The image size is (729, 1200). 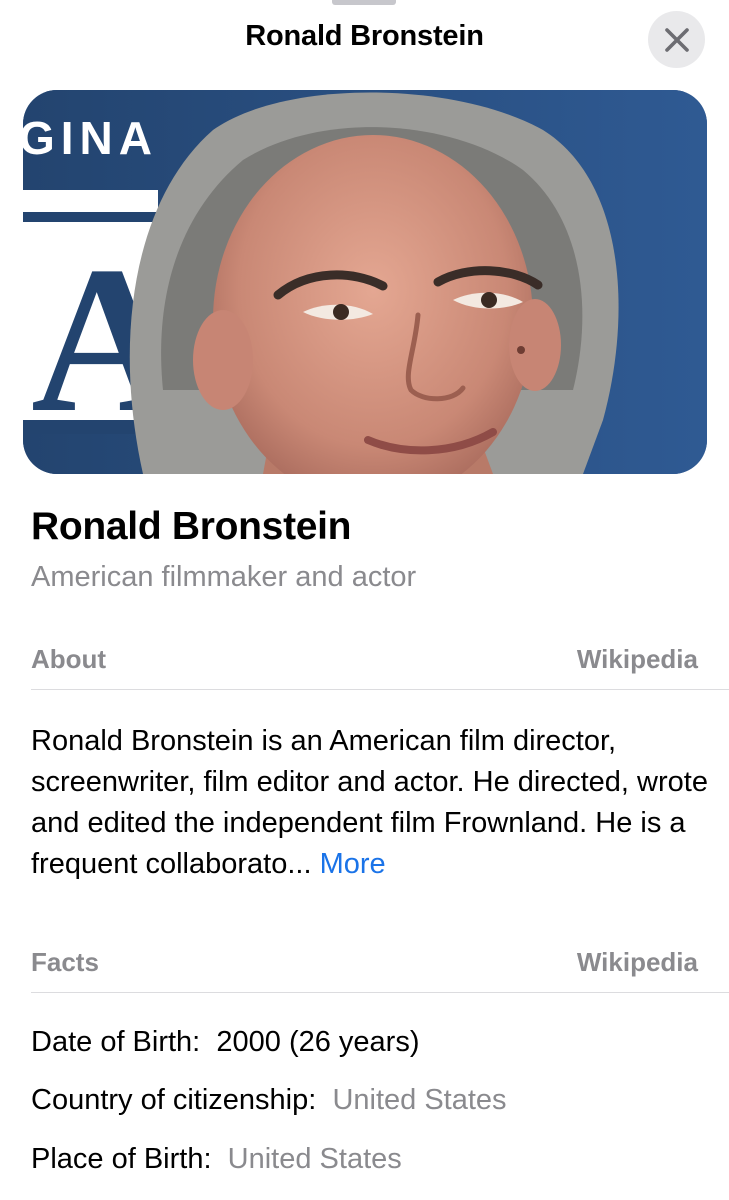 I want to click on facts-label: Facts, so click(x=65, y=962).